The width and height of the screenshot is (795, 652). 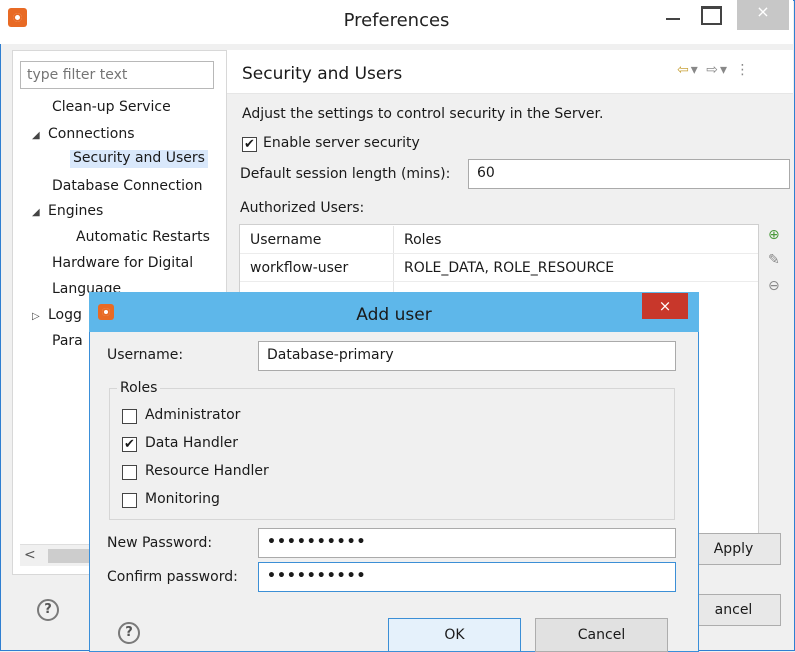 I want to click on history-nav: ⇦▾ ⇨▾ ⋮, so click(x=714, y=70).